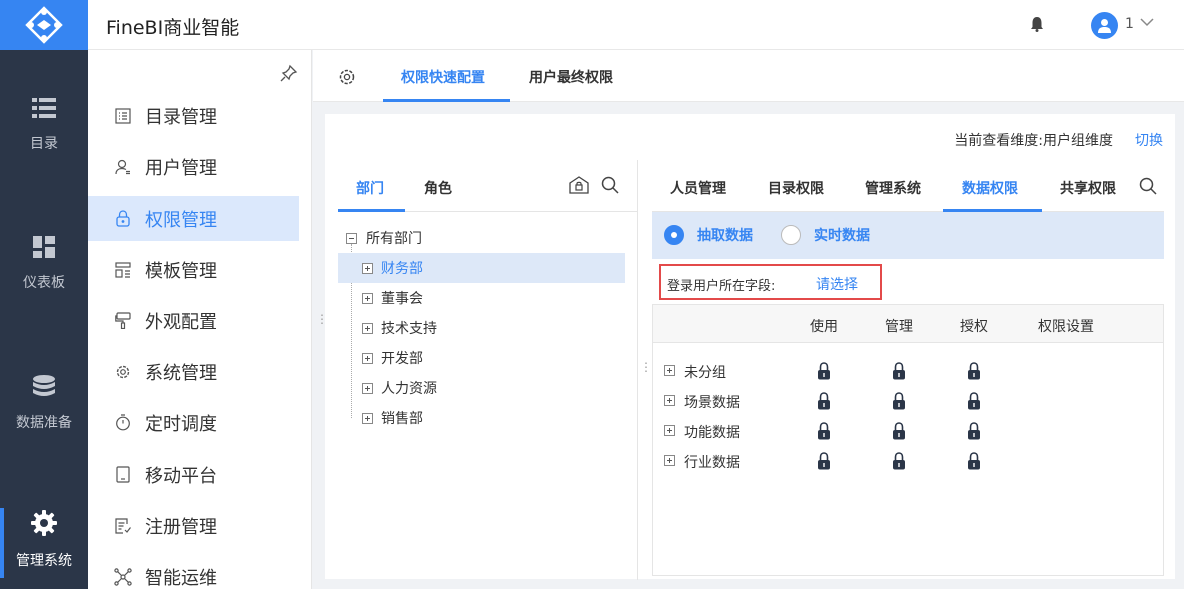 This screenshot has height=589, width=1184. Describe the element at coordinates (44, 403) in the screenshot. I see `rail-item-data-prep: 数据准备` at that location.